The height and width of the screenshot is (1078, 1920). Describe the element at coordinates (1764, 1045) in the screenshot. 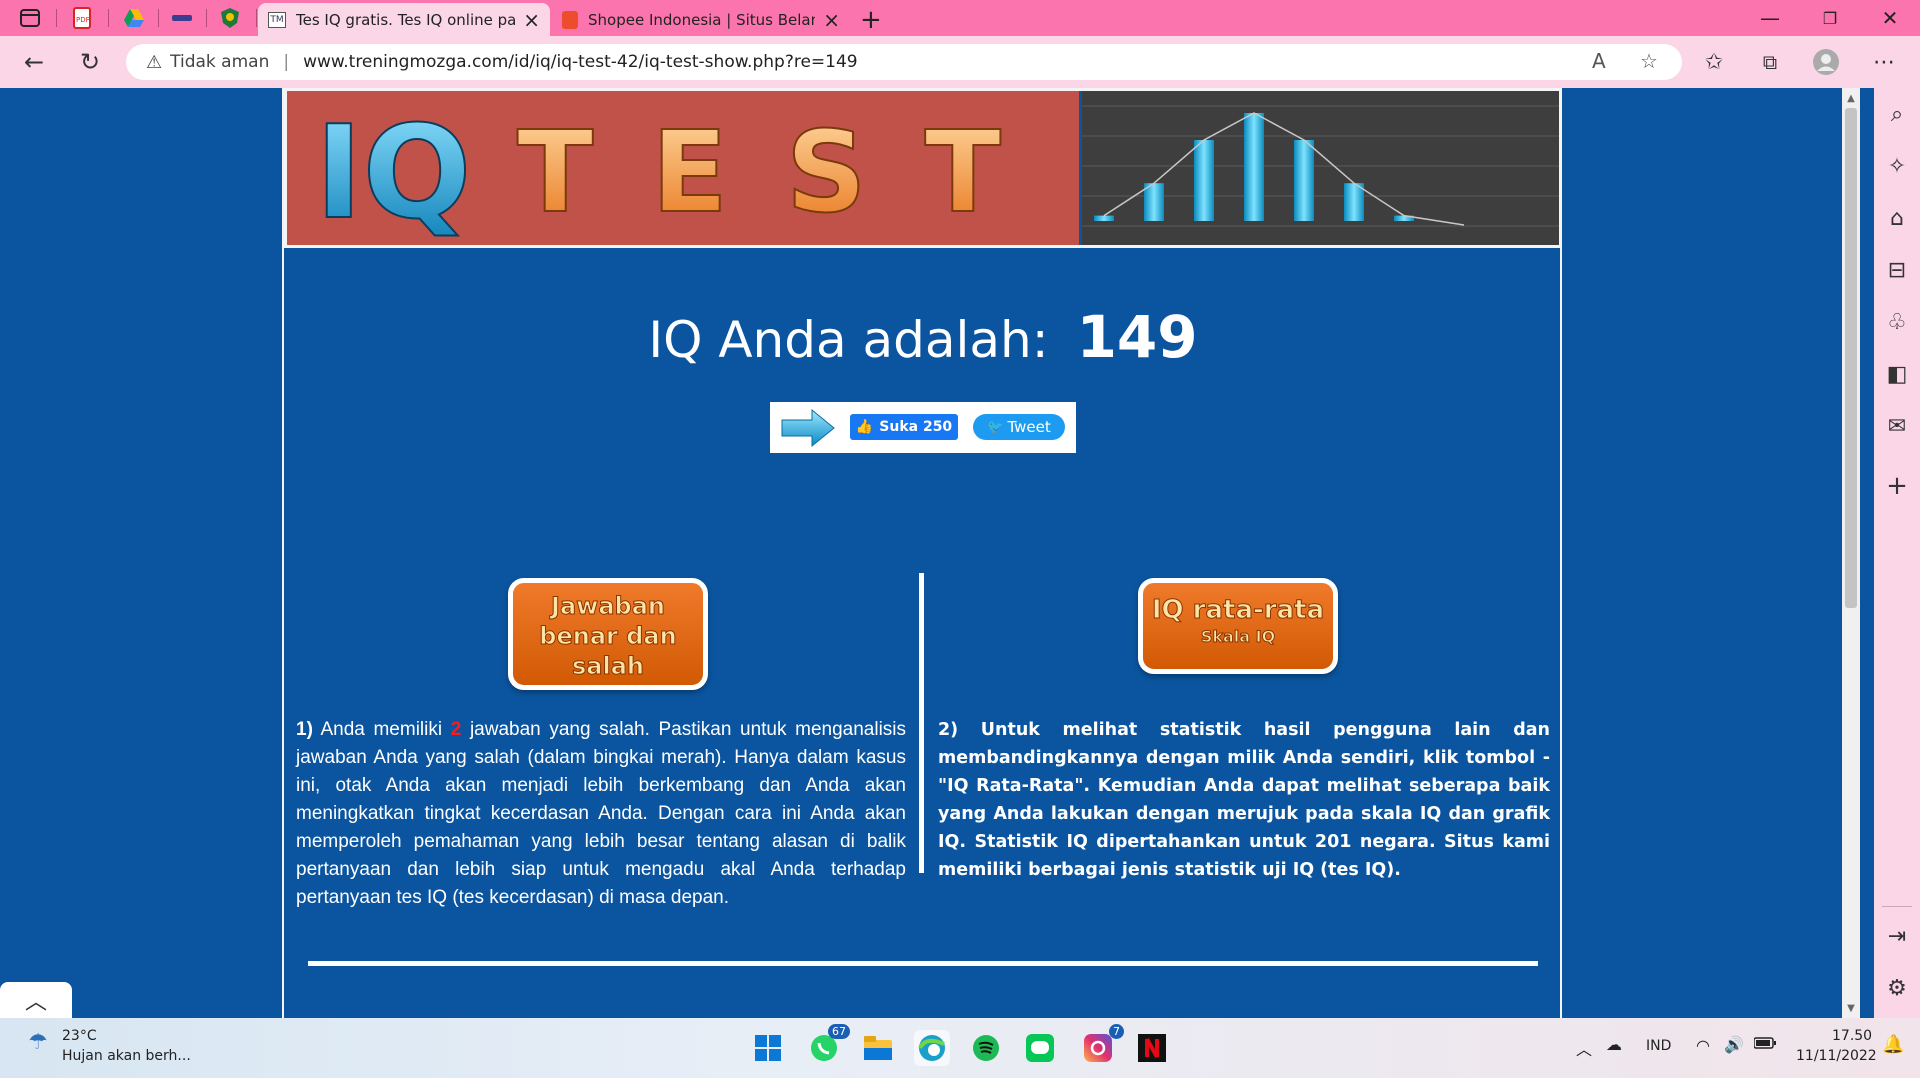

I see `battery-icon` at that location.